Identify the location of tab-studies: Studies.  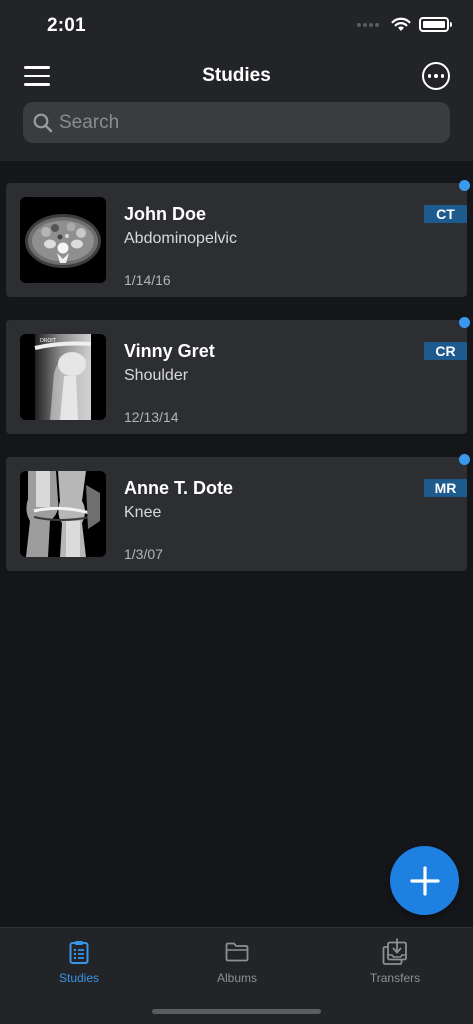
(79, 961).